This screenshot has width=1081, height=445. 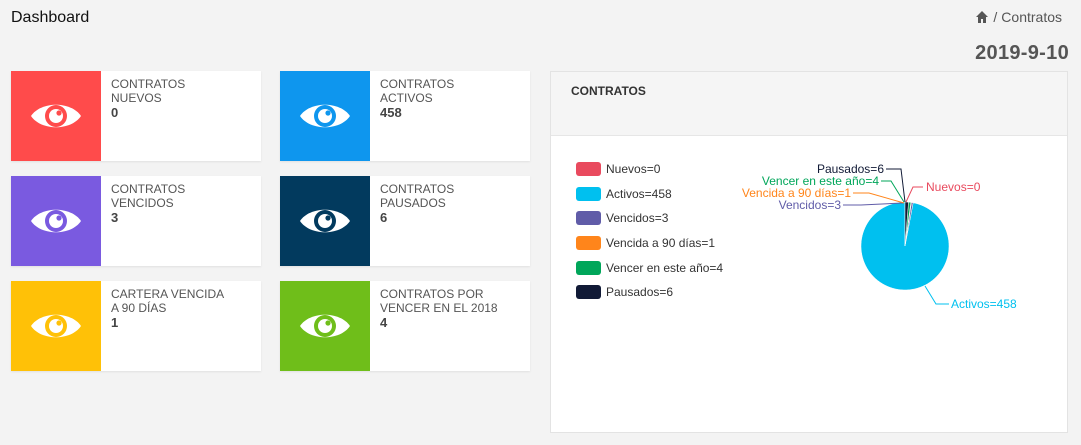 What do you see at coordinates (50, 17) in the screenshot?
I see `page-title: Dashboard` at bounding box center [50, 17].